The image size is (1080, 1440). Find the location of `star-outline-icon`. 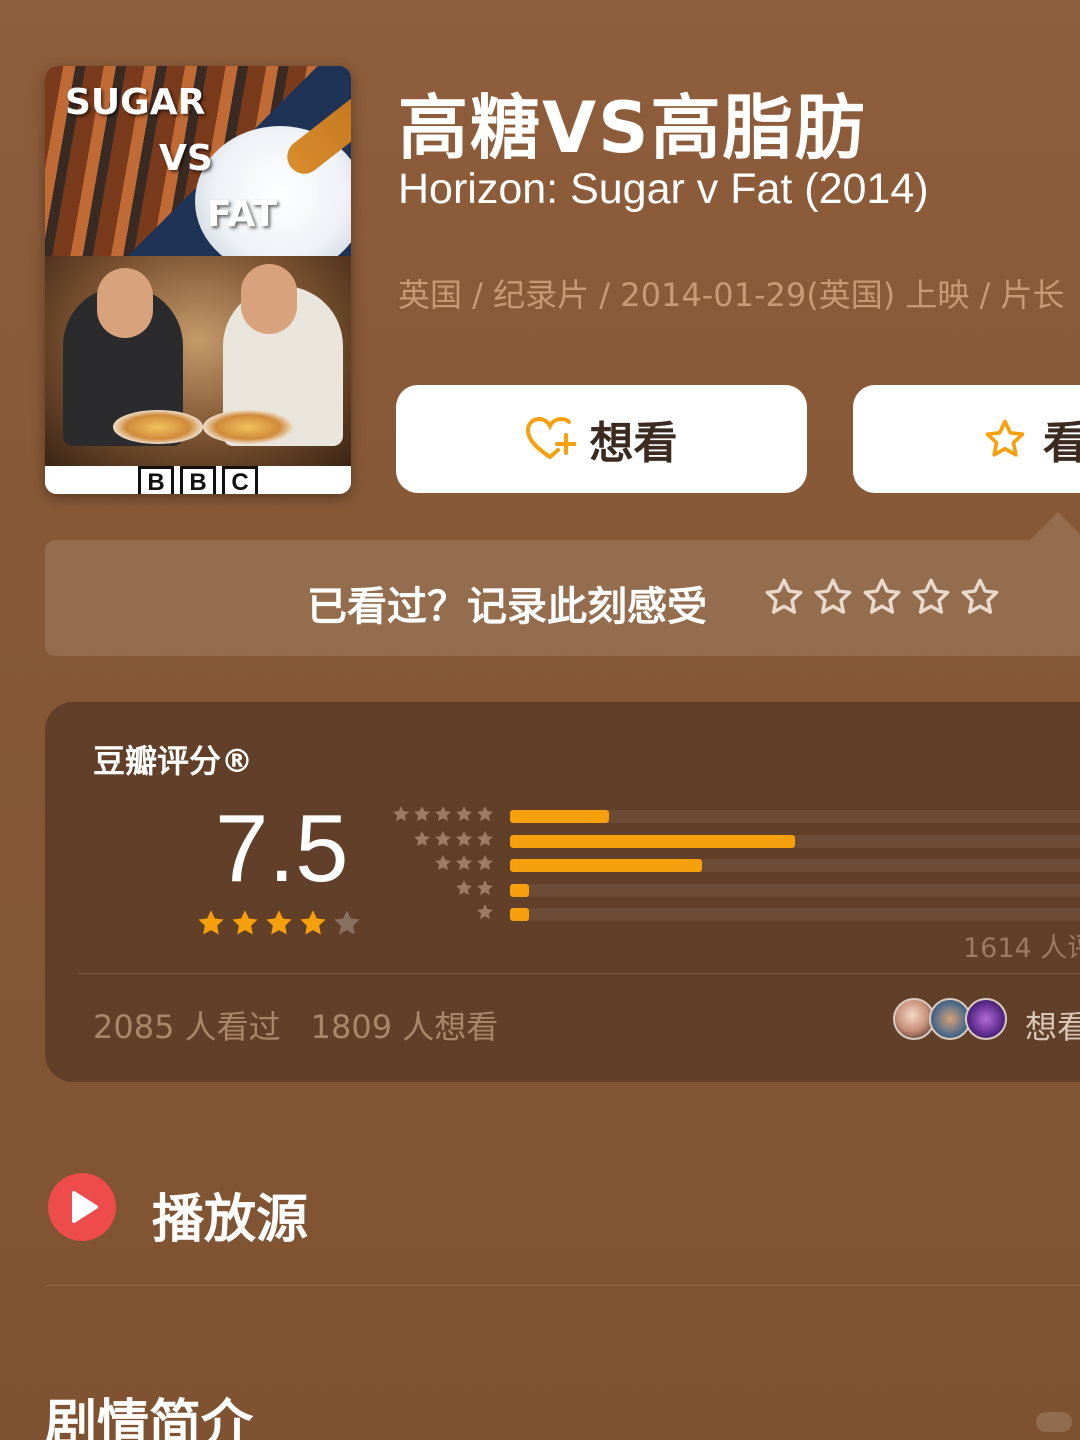

star-outline-icon is located at coordinates (1005, 438).